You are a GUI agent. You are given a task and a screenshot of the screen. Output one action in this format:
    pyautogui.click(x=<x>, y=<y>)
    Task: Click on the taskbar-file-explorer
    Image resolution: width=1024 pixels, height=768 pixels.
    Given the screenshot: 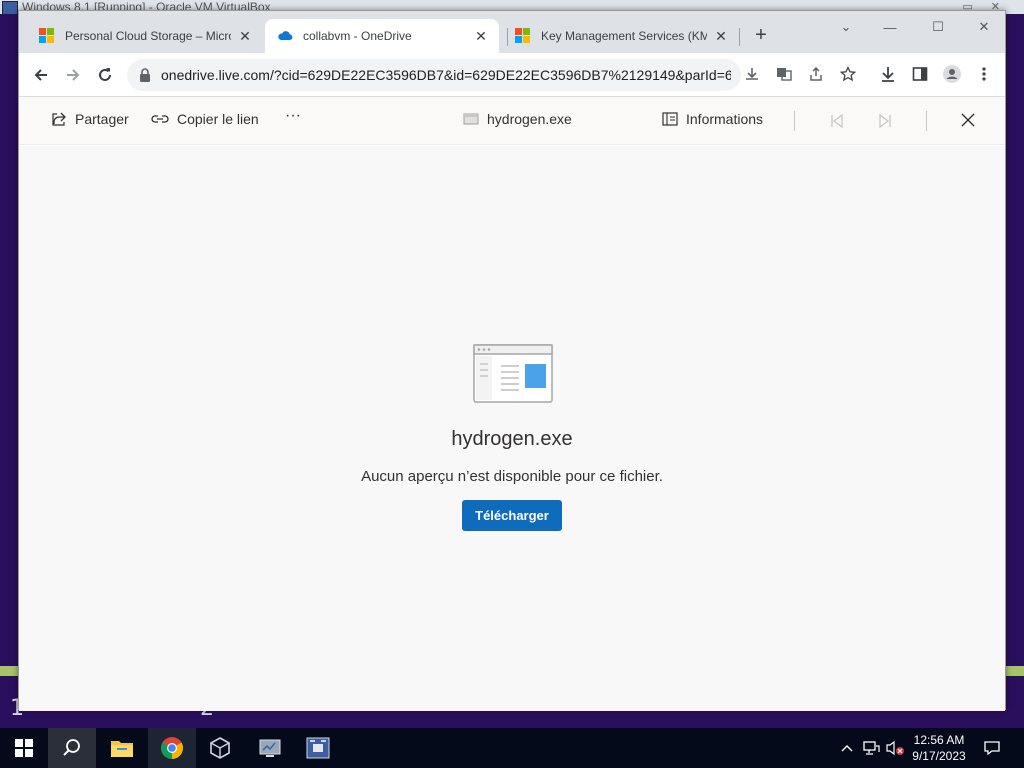 What is the action you would take?
    pyautogui.click(x=122, y=748)
    